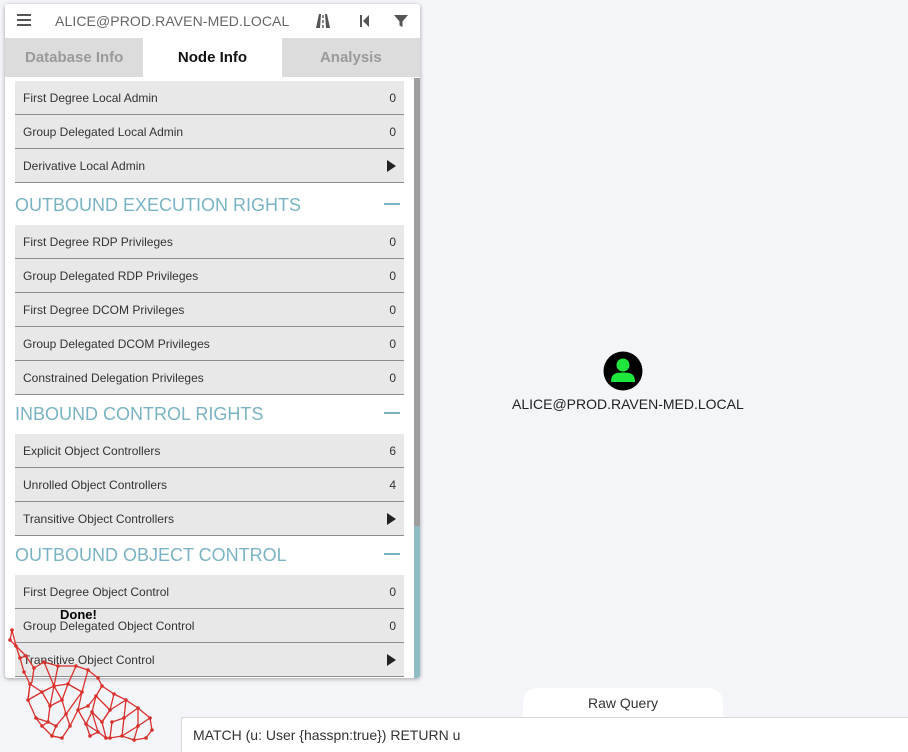  What do you see at coordinates (209, 98) in the screenshot?
I see `list-item-first-degree-local-admin: First Degree Local Admin 0` at bounding box center [209, 98].